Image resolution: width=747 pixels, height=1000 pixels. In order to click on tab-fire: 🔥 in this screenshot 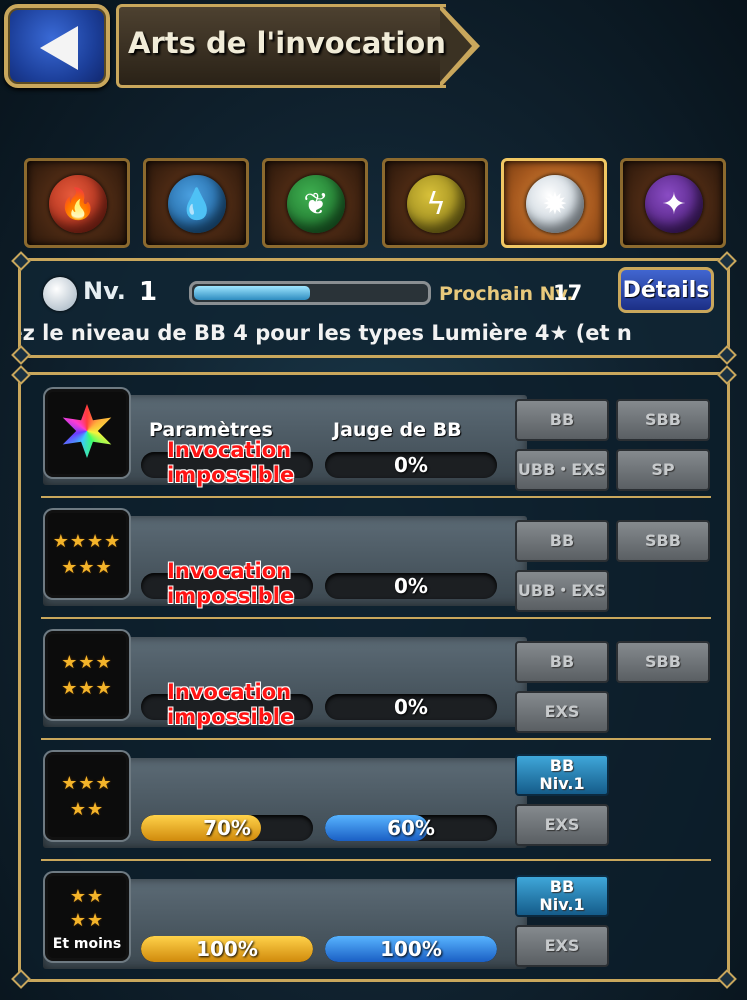, I will do `click(77, 203)`.